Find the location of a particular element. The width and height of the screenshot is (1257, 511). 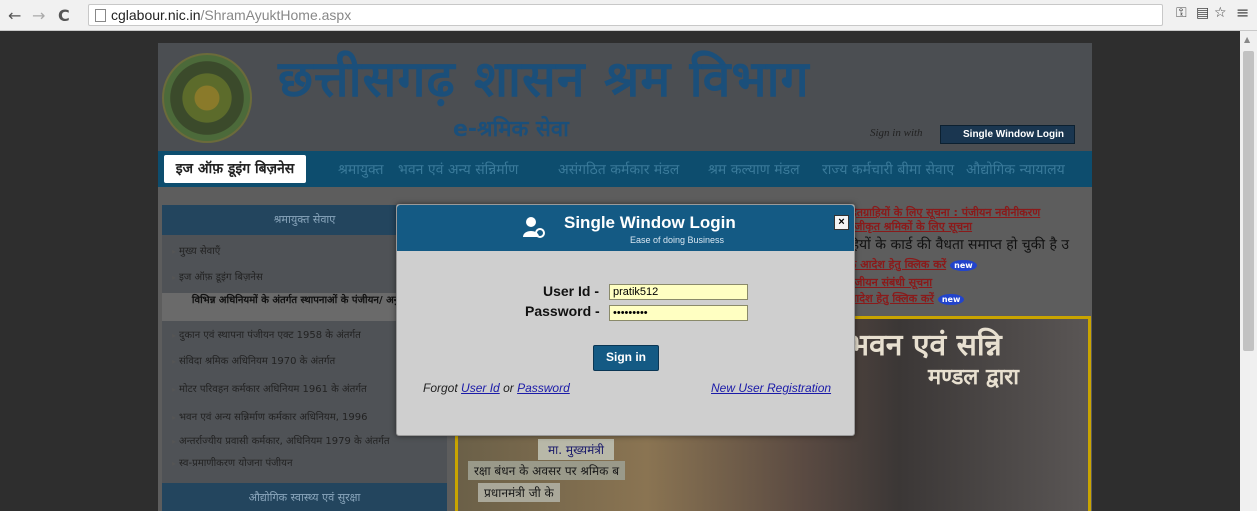

news-line-2: पंजीकृत श्रमिकों के लिए सूचना is located at coordinates (910, 226).